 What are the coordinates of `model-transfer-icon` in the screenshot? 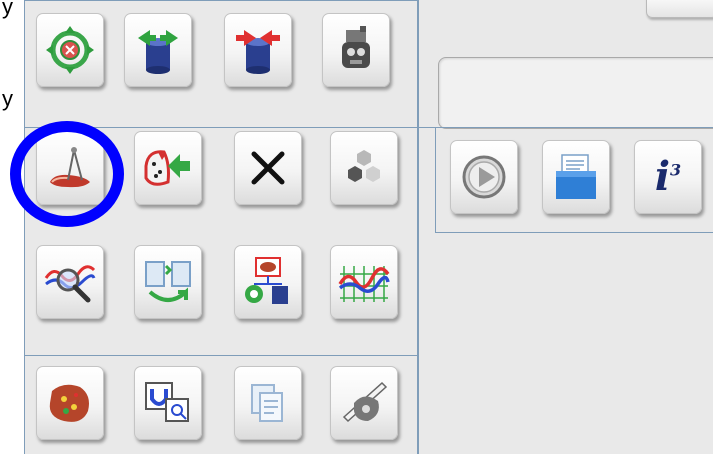 It's located at (266, 280).